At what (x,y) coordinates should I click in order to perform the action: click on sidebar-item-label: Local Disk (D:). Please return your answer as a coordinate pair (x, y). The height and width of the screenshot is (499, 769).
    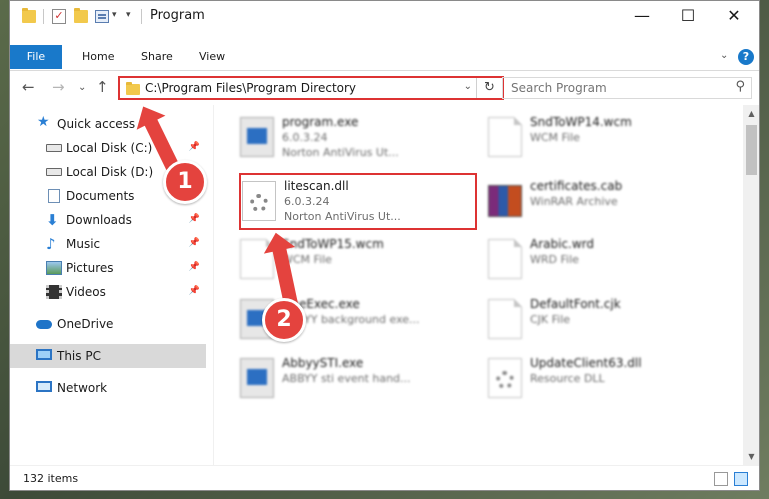
    Looking at the image, I should click on (110, 172).